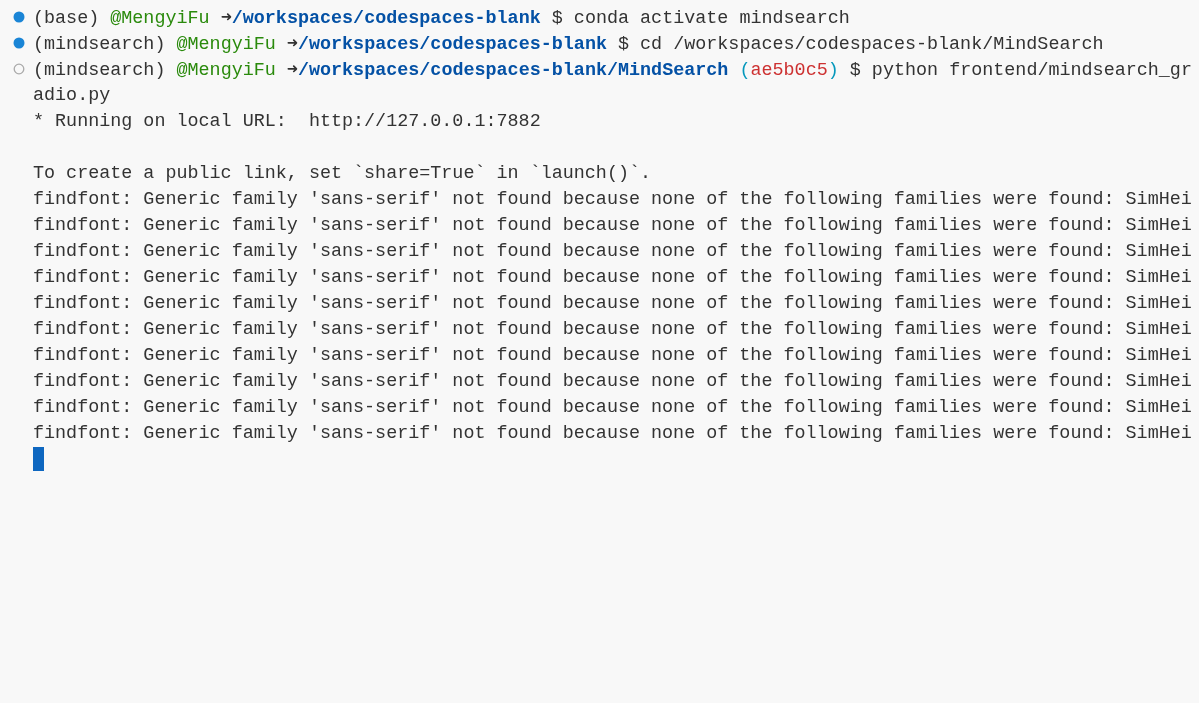 This screenshot has width=1199, height=703. What do you see at coordinates (287, 121) in the screenshot?
I see `output-line: * Running on local URL: http://127.0.0.1:7882` at bounding box center [287, 121].